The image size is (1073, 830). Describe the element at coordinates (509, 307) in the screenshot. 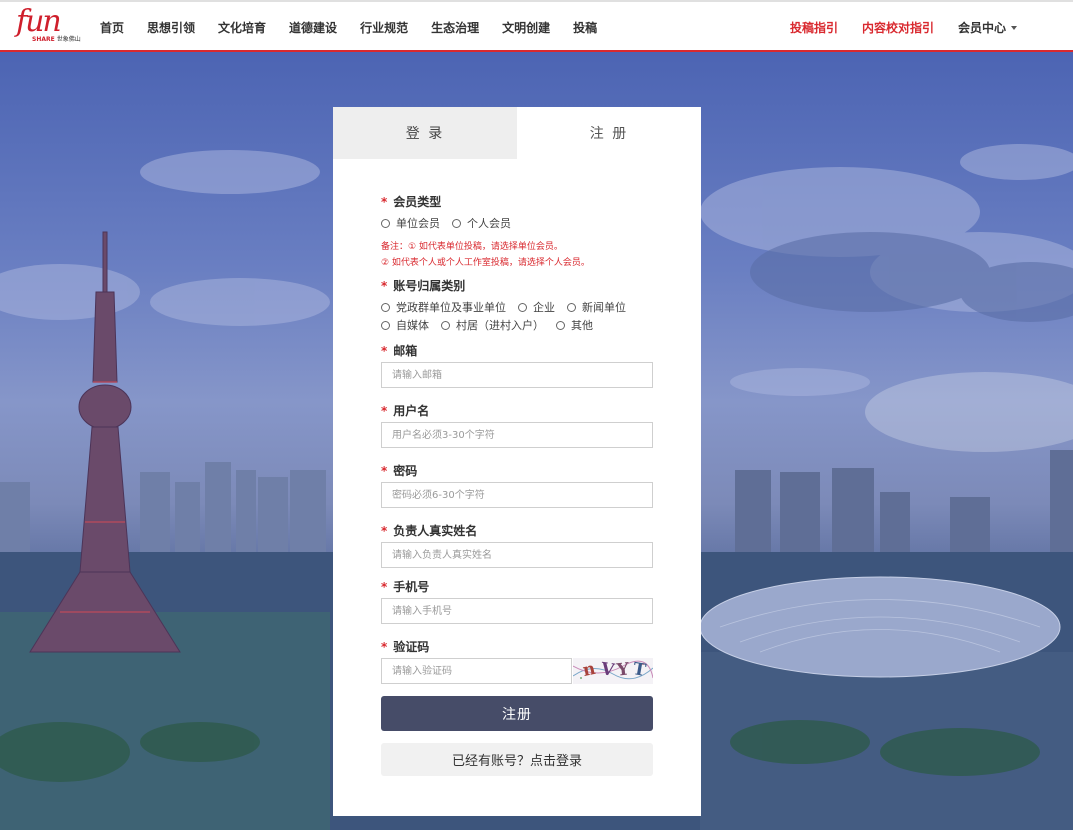

I see `account-category-options-row1: 党政群单位及事业单位 企业 新闻单位` at that location.